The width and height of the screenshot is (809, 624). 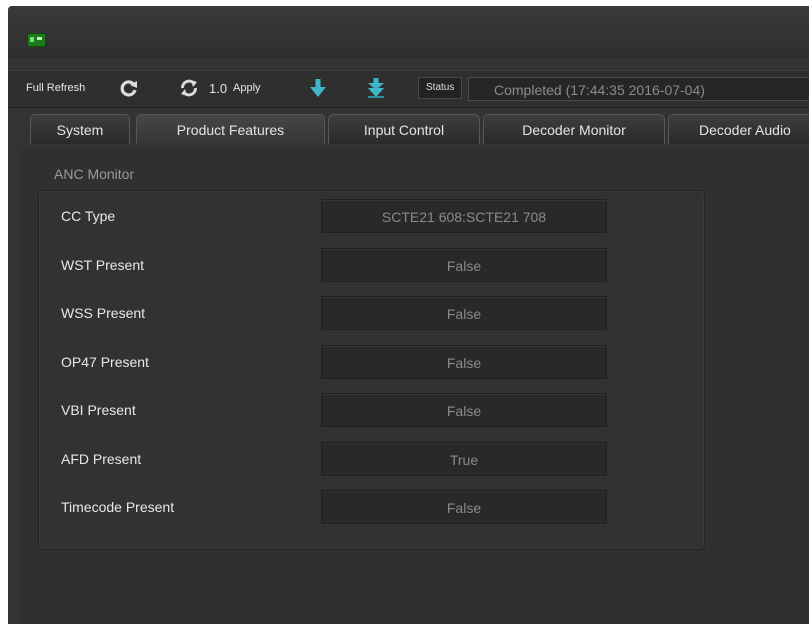 I want to click on auto-refresh-icon, so click(x=189, y=88).